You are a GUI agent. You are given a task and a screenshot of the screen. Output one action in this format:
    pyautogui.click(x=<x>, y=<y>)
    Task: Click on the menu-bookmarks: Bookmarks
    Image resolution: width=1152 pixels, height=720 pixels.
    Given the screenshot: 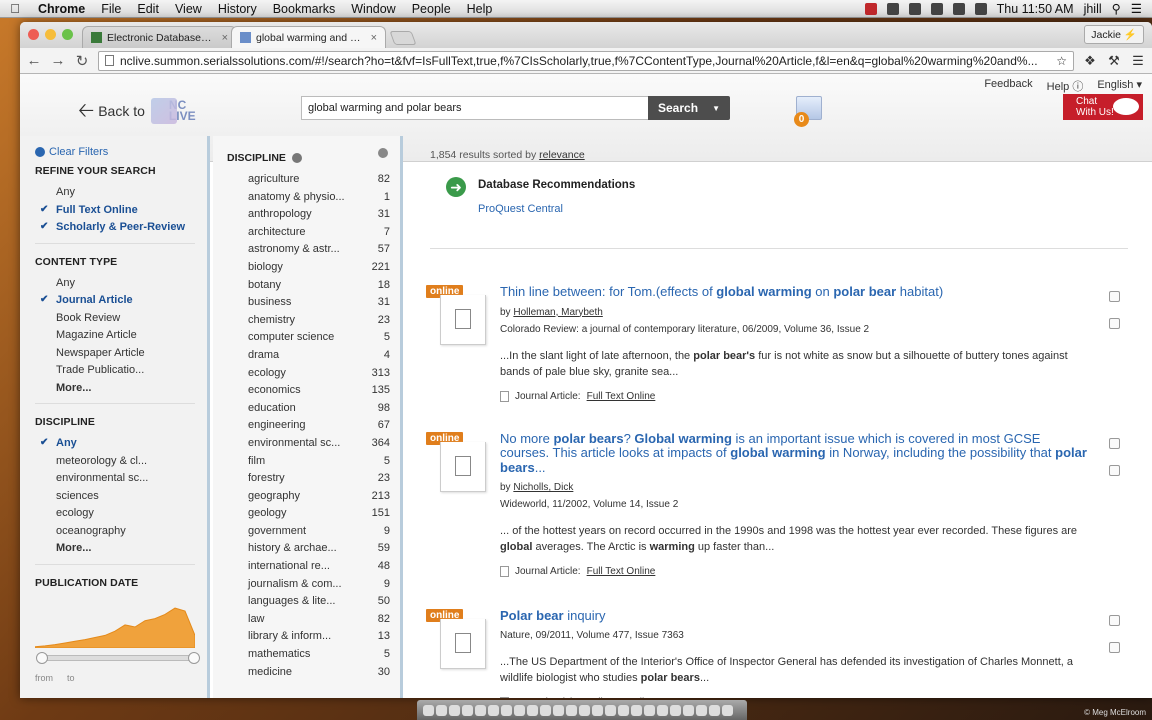 What is the action you would take?
    pyautogui.click(x=304, y=9)
    